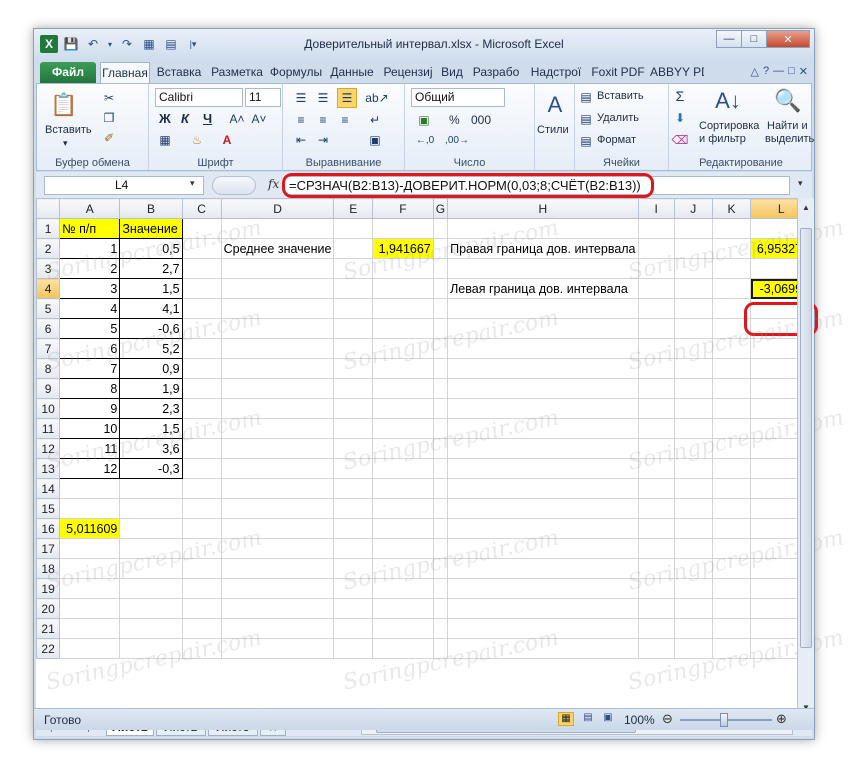 The width and height of the screenshot is (848, 771). Describe the element at coordinates (731, 268) in the screenshot. I see `cell-k3` at that location.